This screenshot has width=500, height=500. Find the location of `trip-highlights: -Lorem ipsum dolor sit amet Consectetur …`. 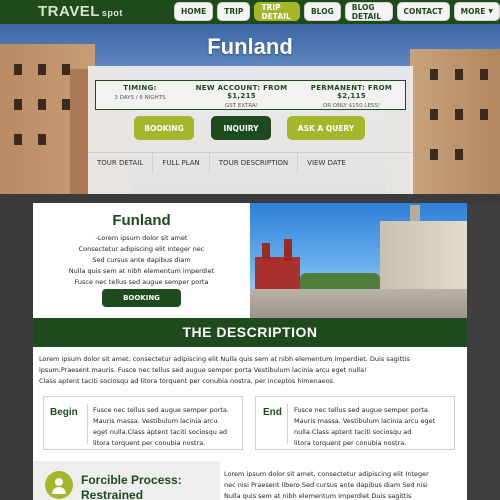

trip-highlights: -Lorem ipsum dolor sit amet Consectetur … is located at coordinates (141, 260).